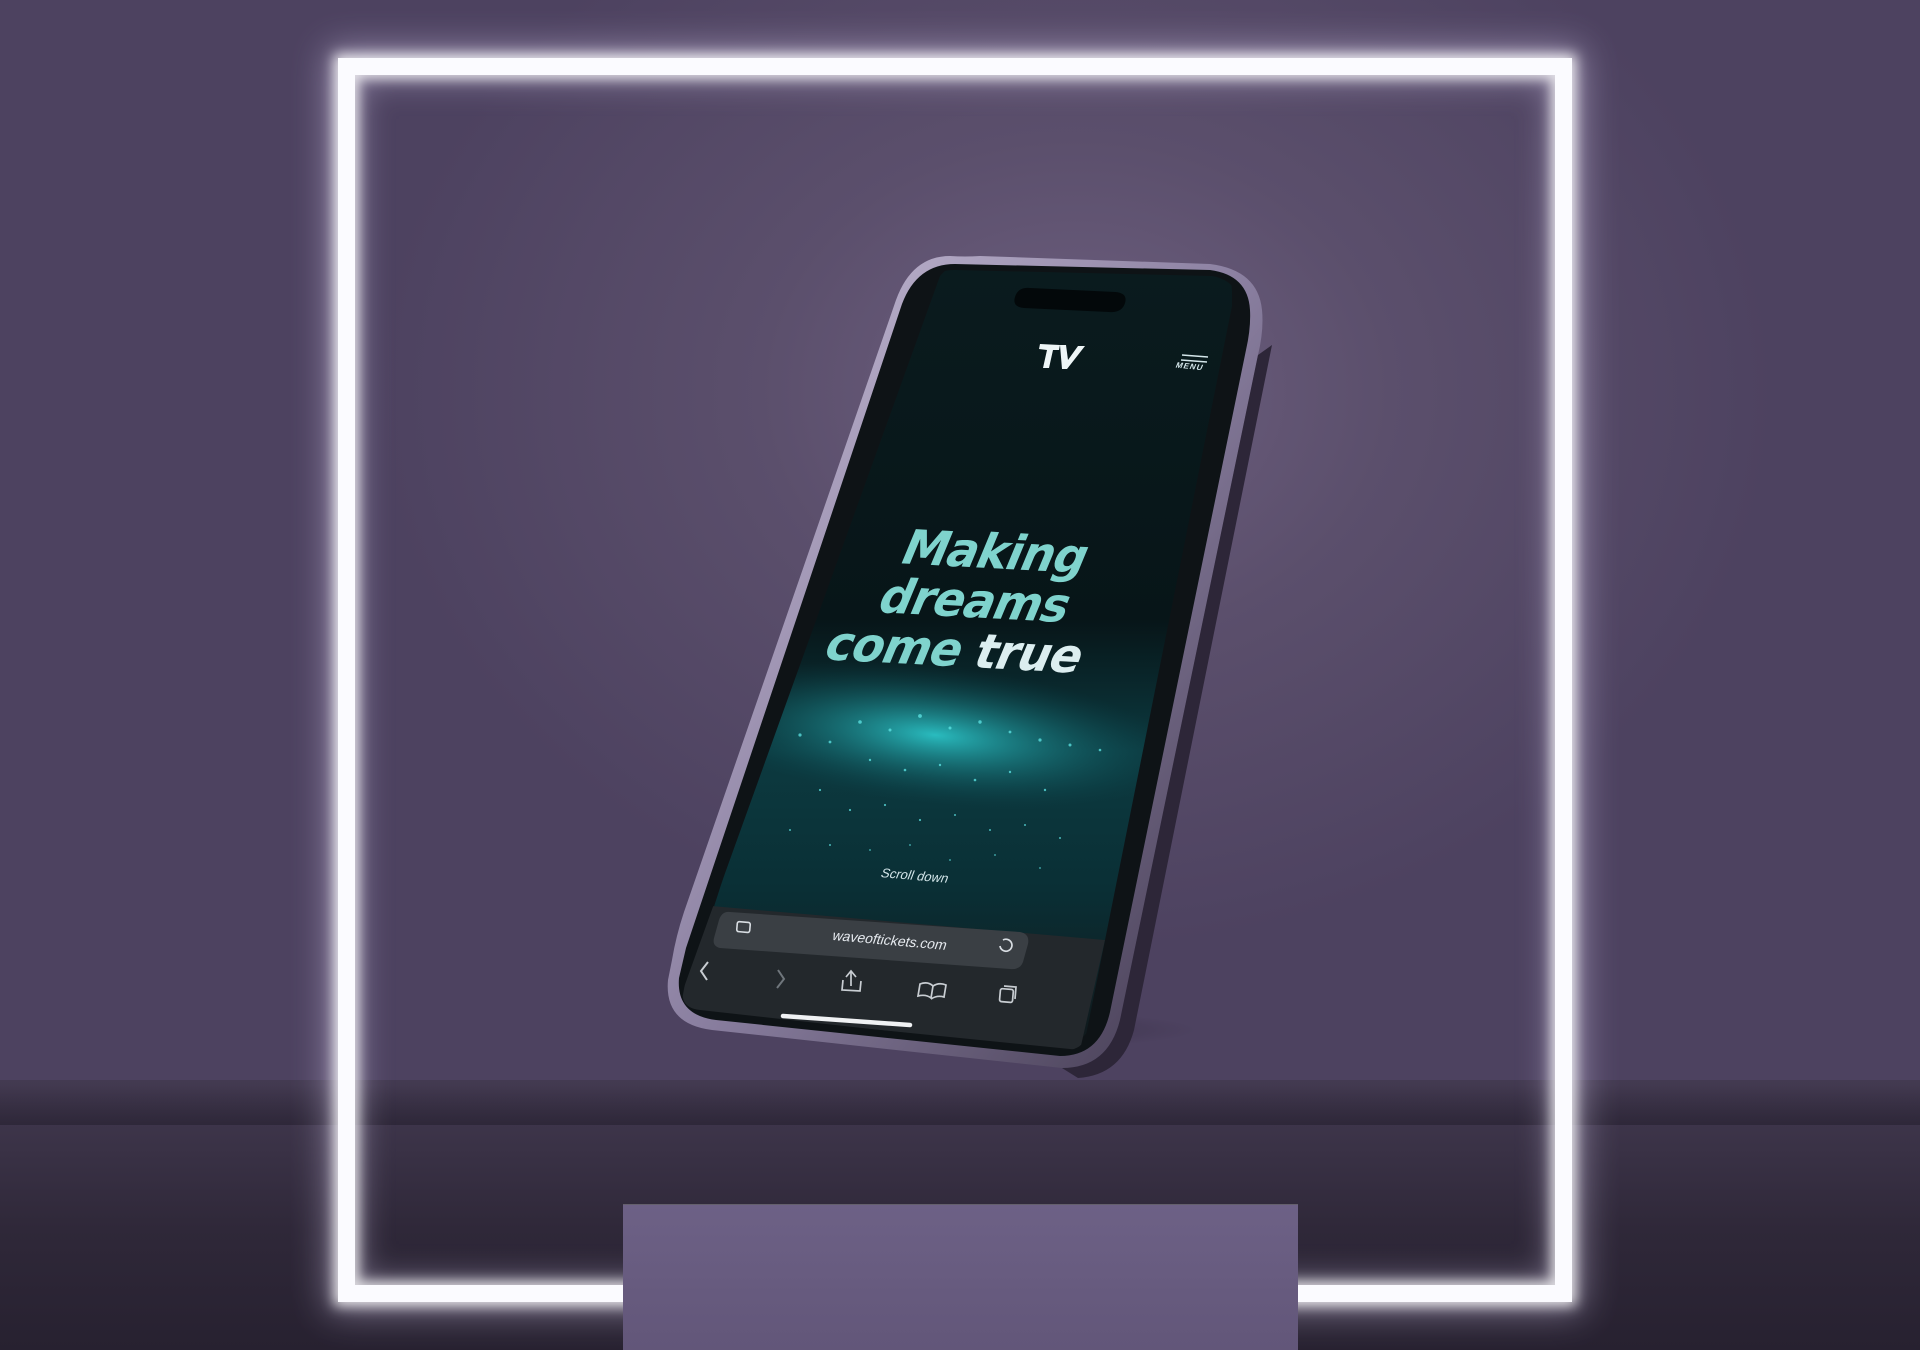 This screenshot has width=1920, height=1350. What do you see at coordinates (895, 647) in the screenshot?
I see `headline-line-3-part-1: come` at bounding box center [895, 647].